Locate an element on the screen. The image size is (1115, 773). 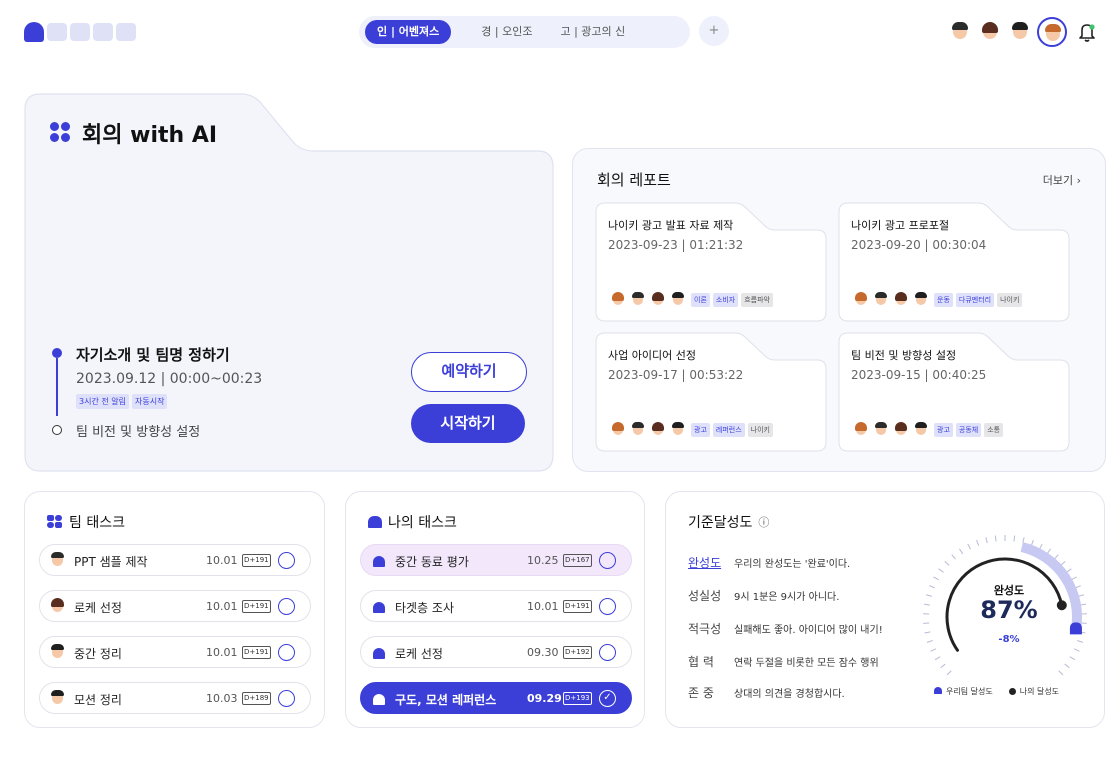
criteria-row: 완성도 우리의 완성도는 '완료'이다. is located at coordinates (769, 563).